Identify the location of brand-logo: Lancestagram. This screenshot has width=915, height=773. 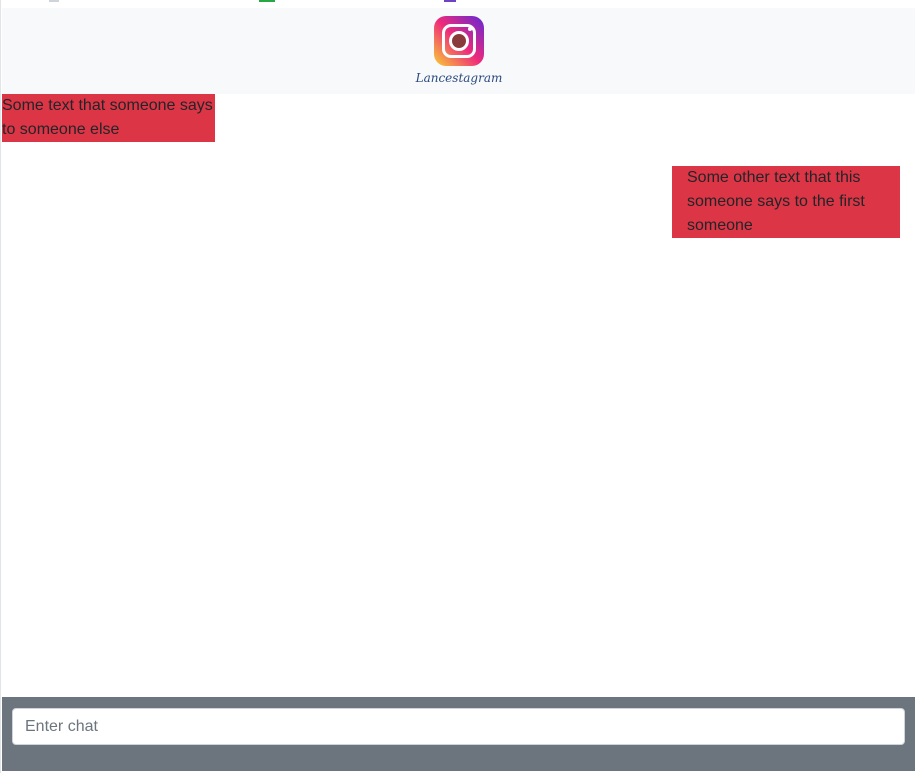
(459, 52).